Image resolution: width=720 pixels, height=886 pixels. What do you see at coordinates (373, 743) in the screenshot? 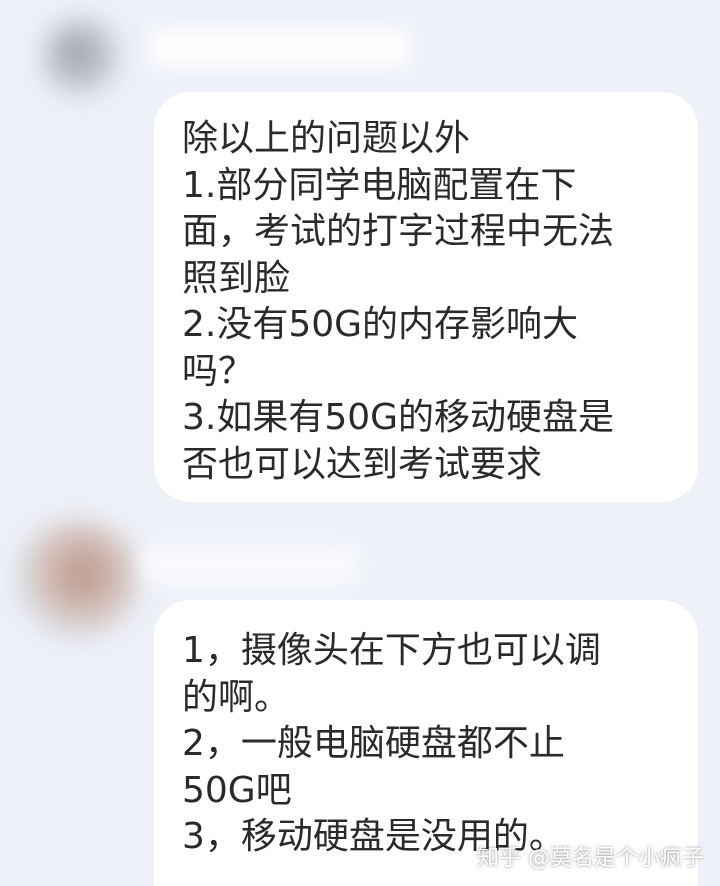
I see `message-line: 2，一般电脑硬盘都不止` at bounding box center [373, 743].